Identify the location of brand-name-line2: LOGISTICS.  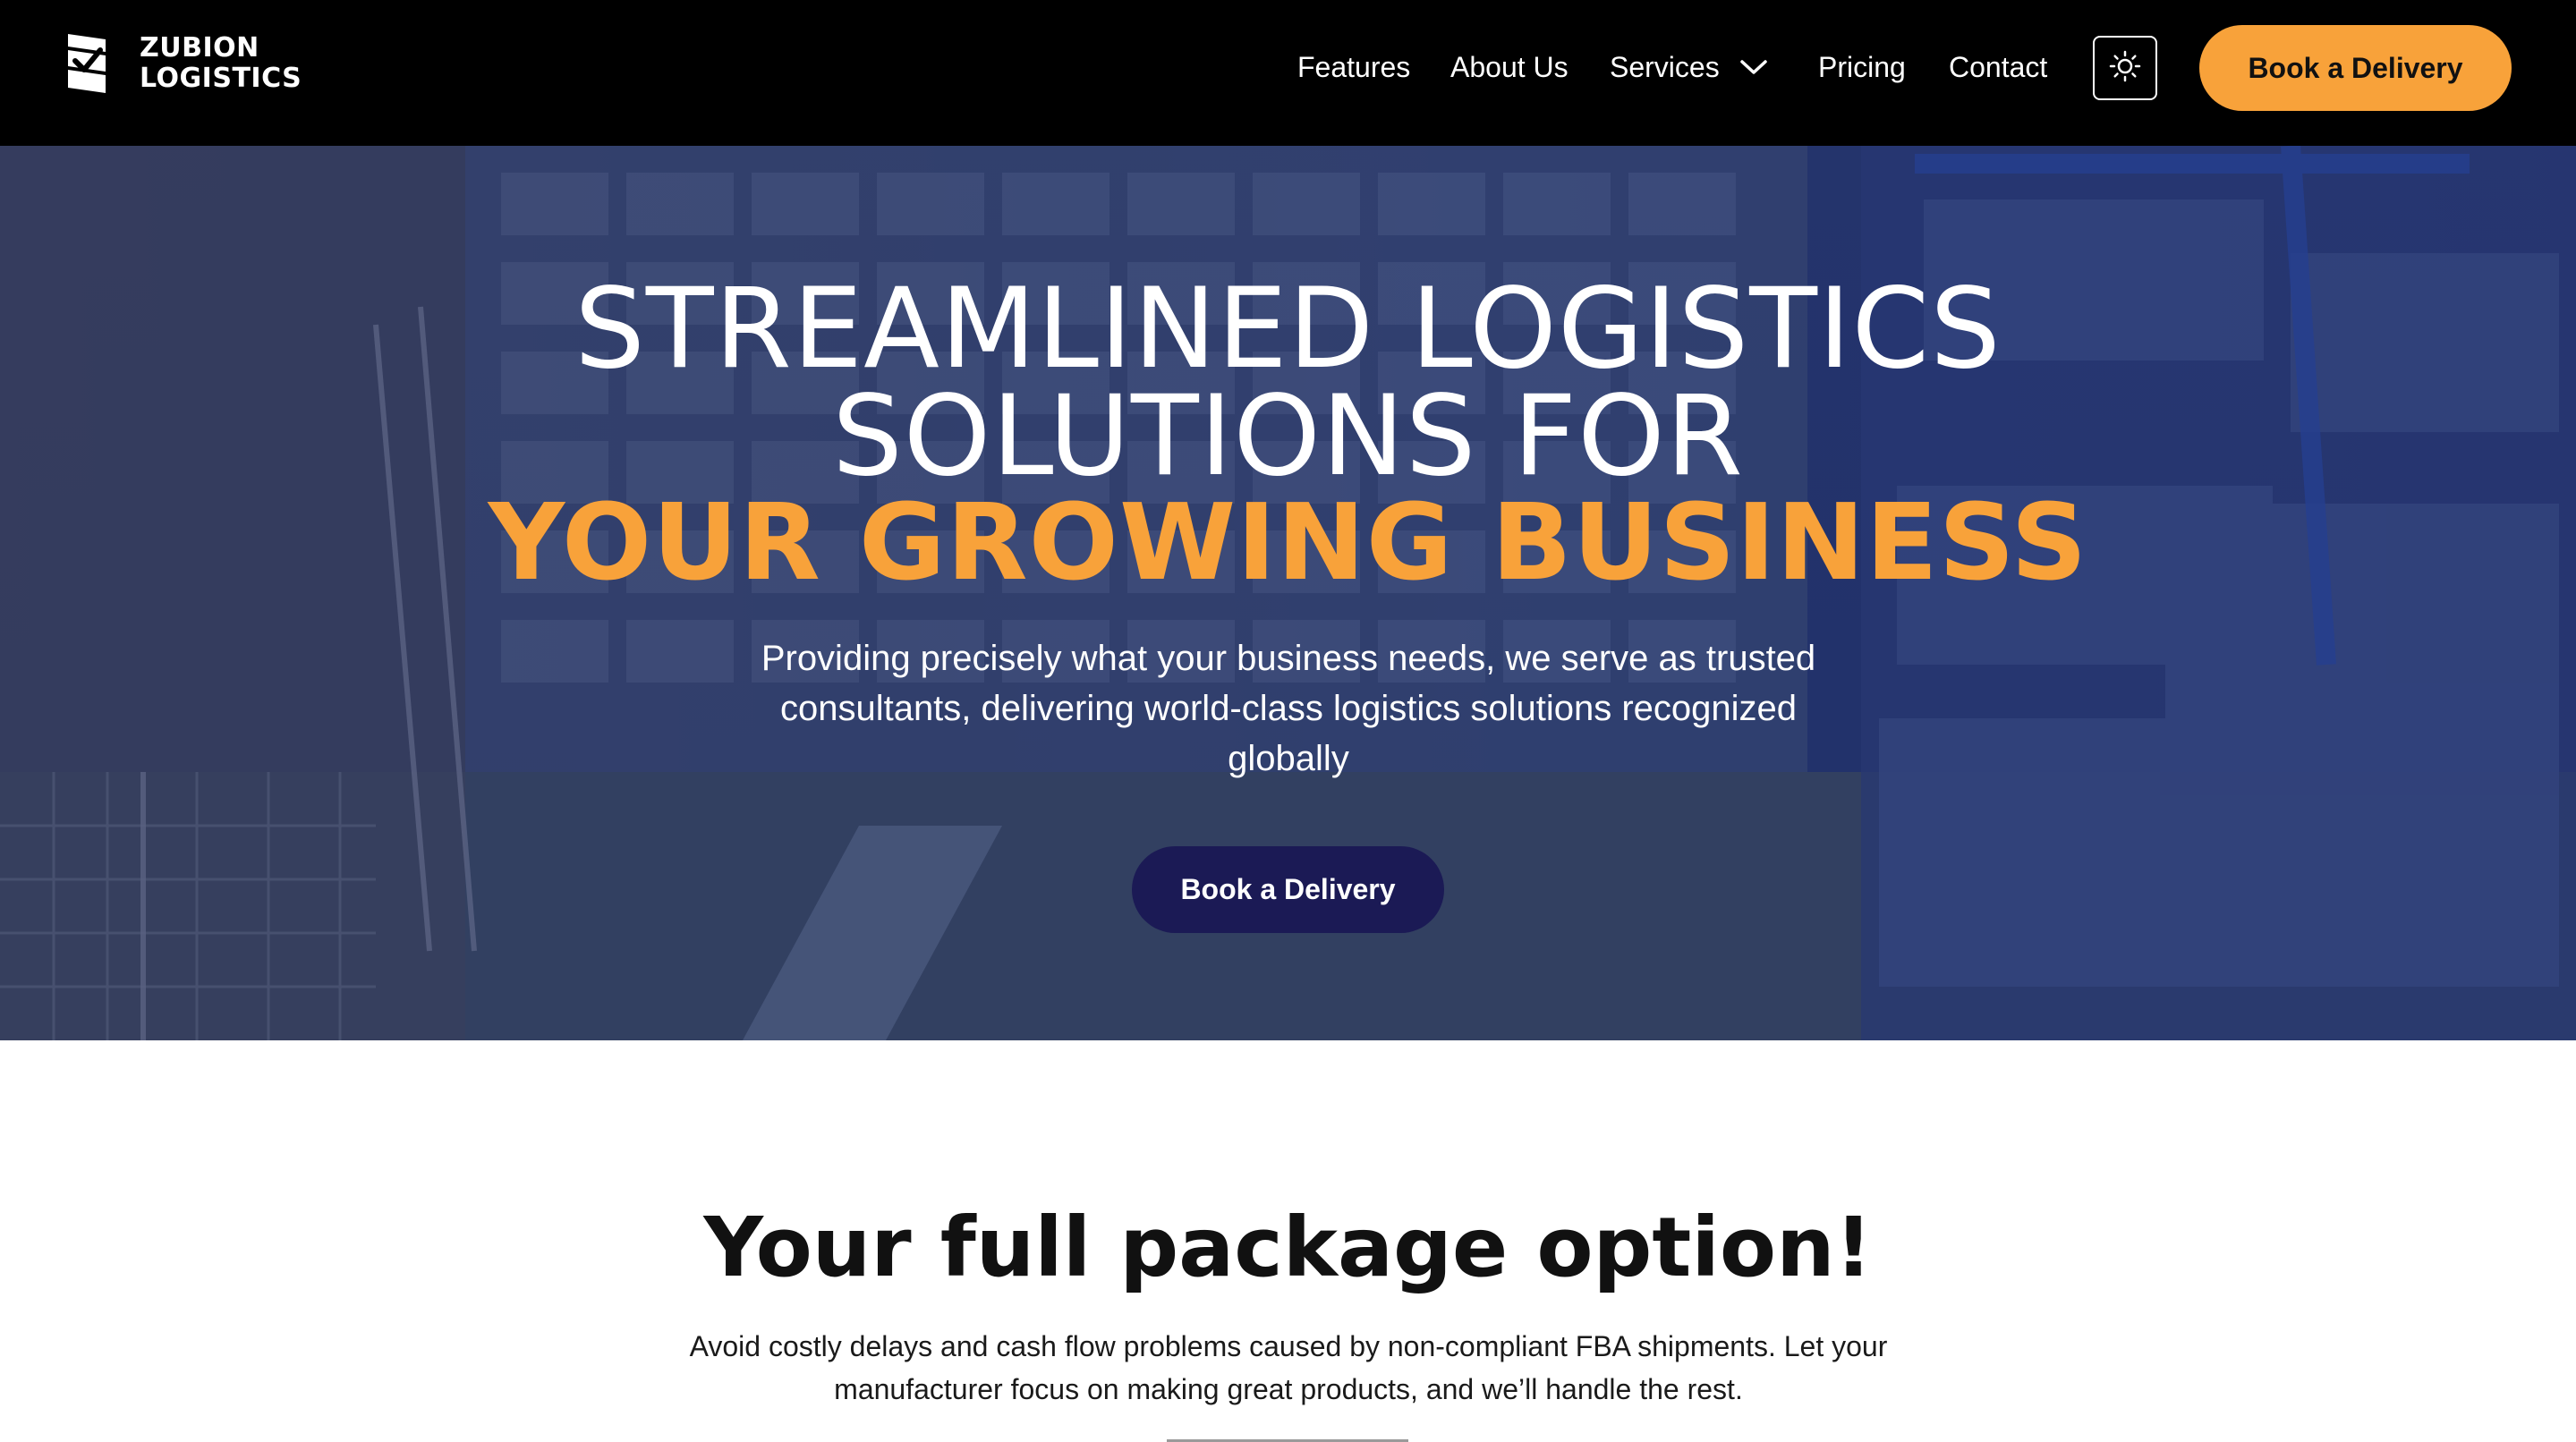
(221, 78).